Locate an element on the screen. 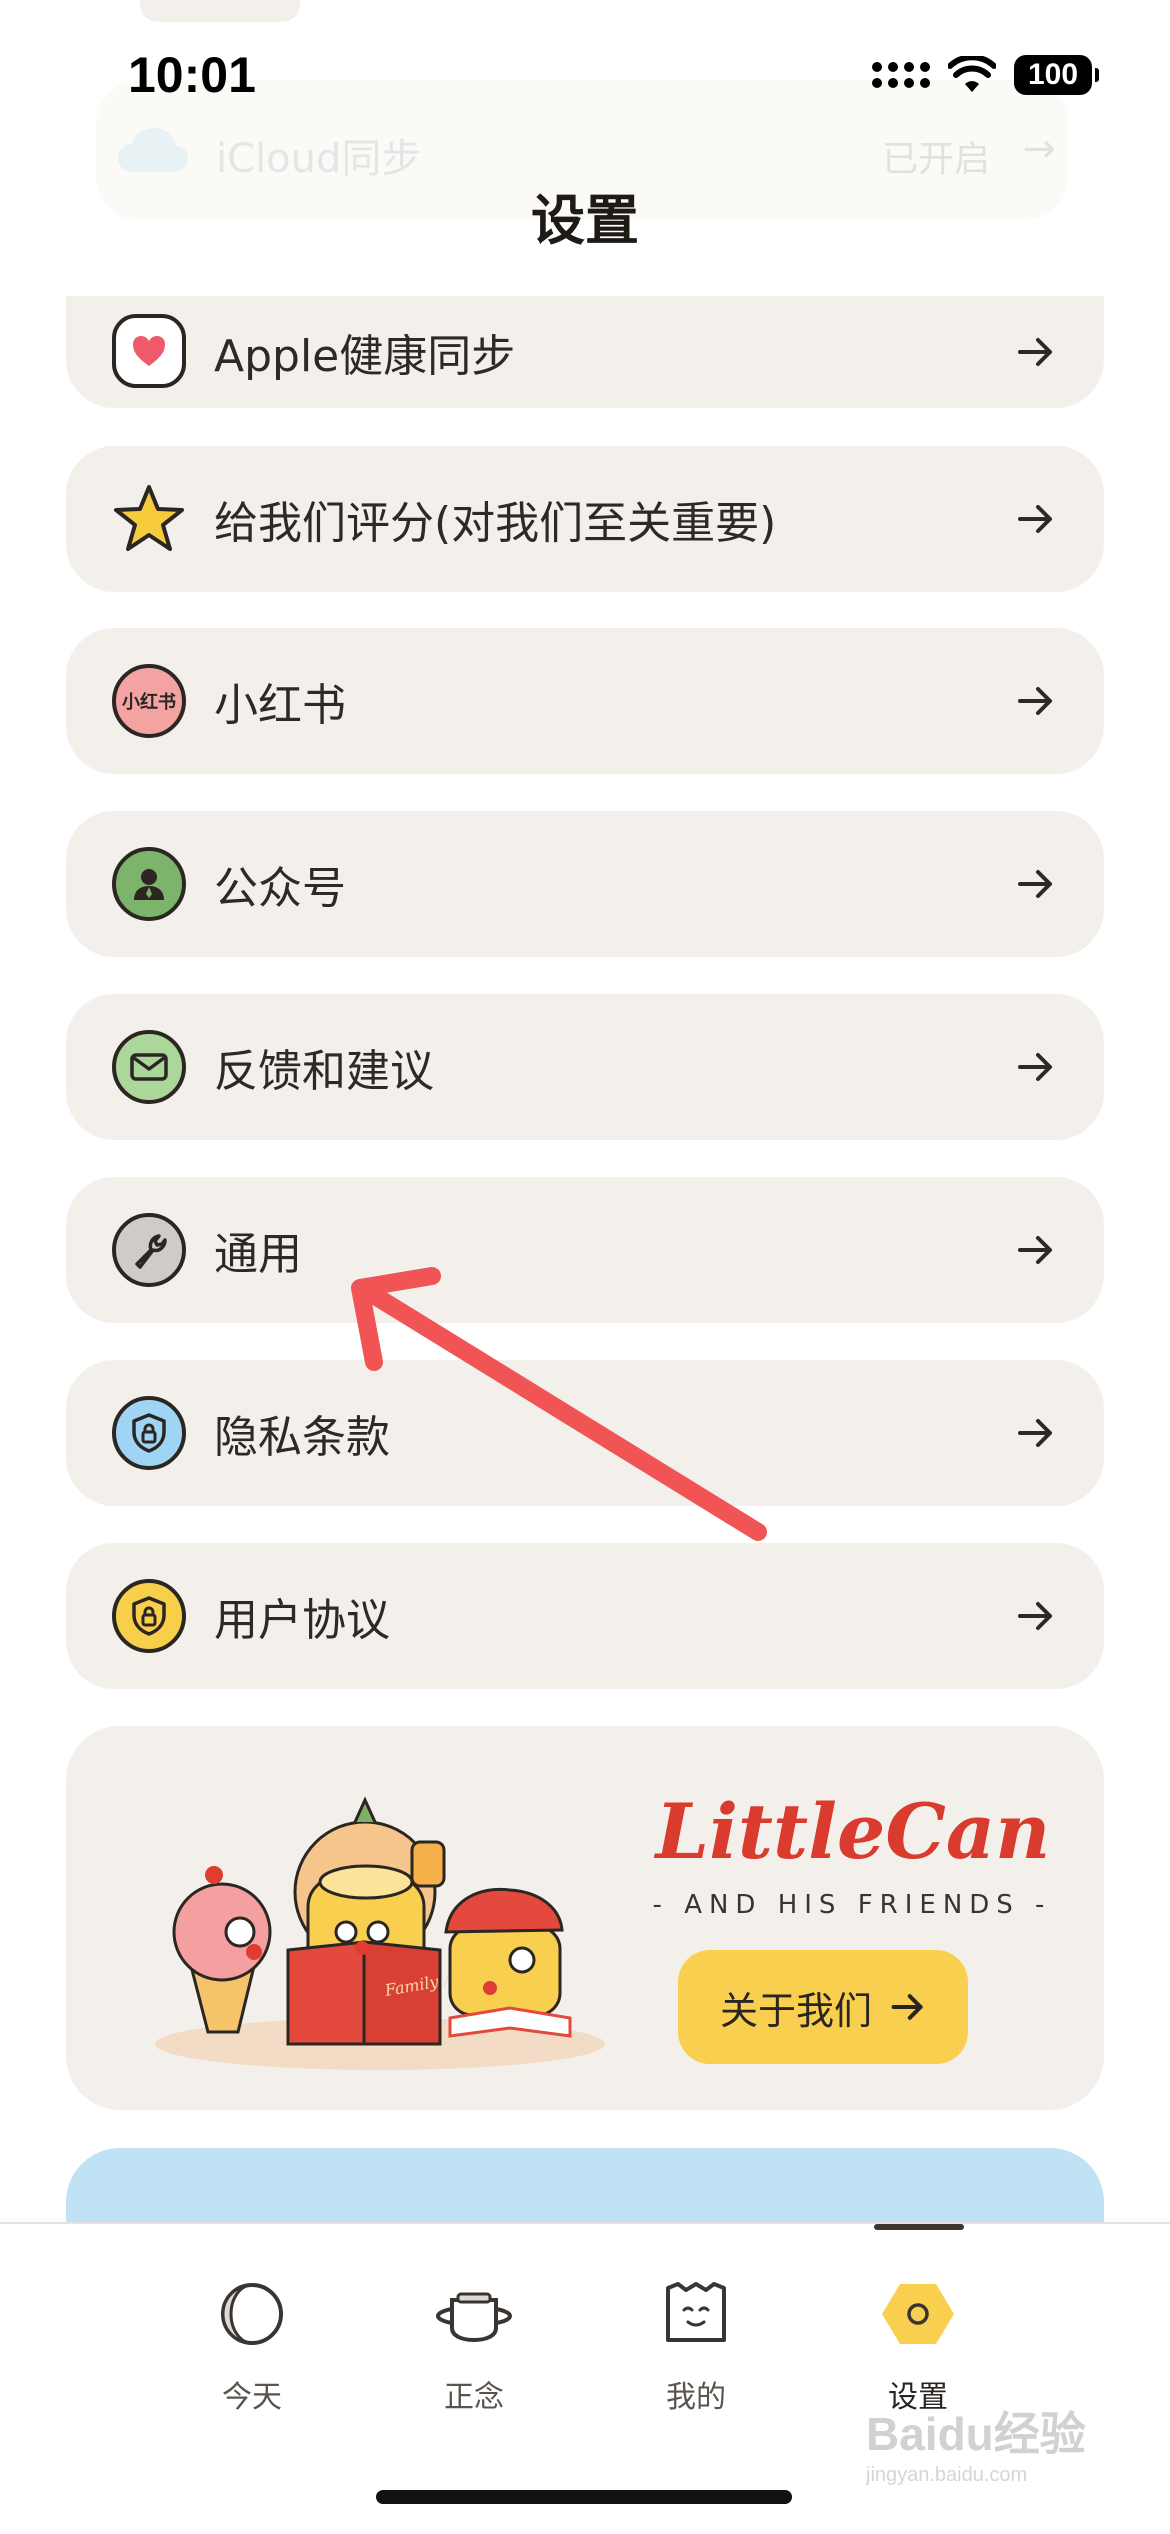 The height and width of the screenshot is (2534, 1170). tab-mindfulness: 正念 is located at coordinates (474, 2345).